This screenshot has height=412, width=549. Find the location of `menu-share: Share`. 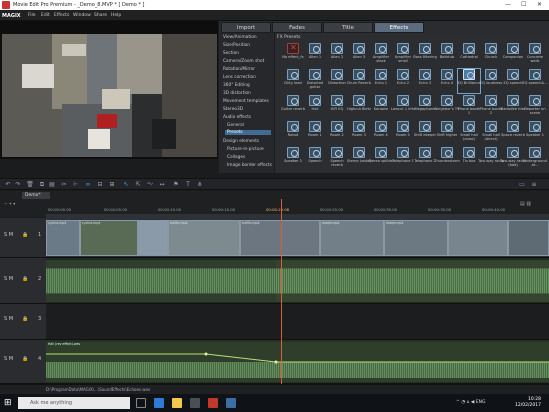

menu-share: Share is located at coordinates (100, 15).